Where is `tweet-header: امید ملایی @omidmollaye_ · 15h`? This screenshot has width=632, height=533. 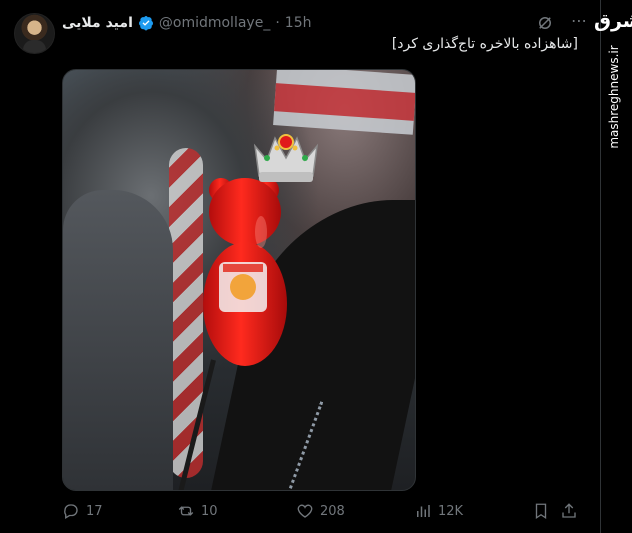 tweet-header: امید ملایی @omidmollaye_ · 15h is located at coordinates (186, 23).